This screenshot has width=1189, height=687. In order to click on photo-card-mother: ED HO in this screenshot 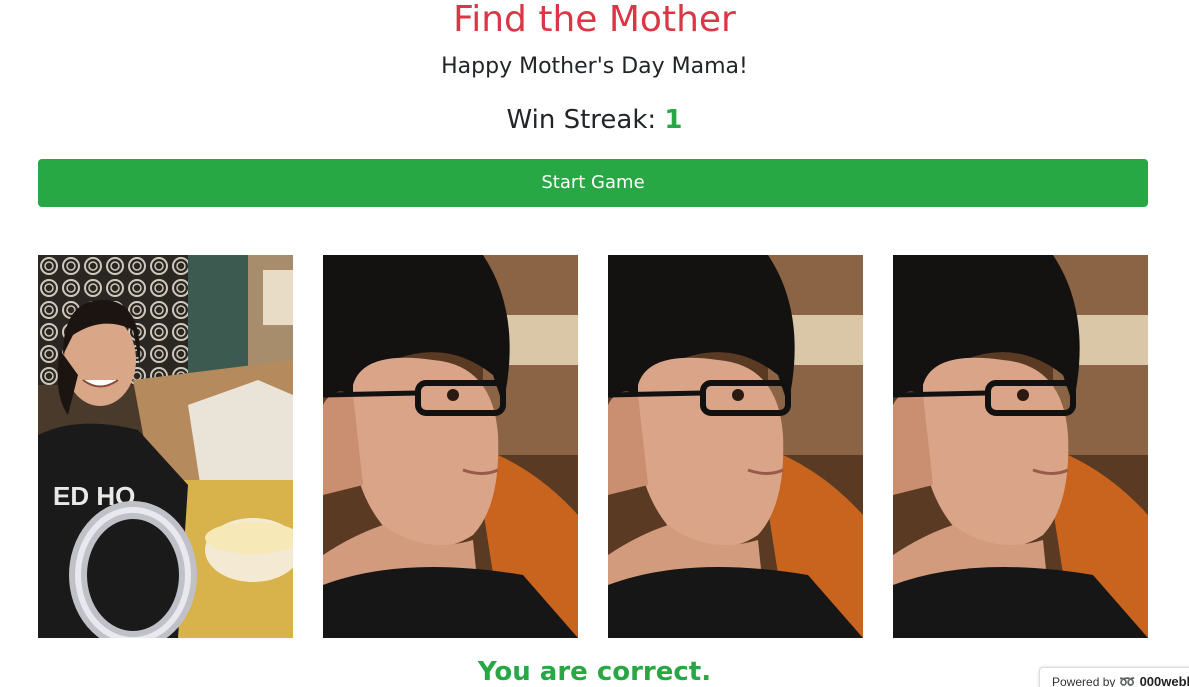, I will do `click(165, 446)`.